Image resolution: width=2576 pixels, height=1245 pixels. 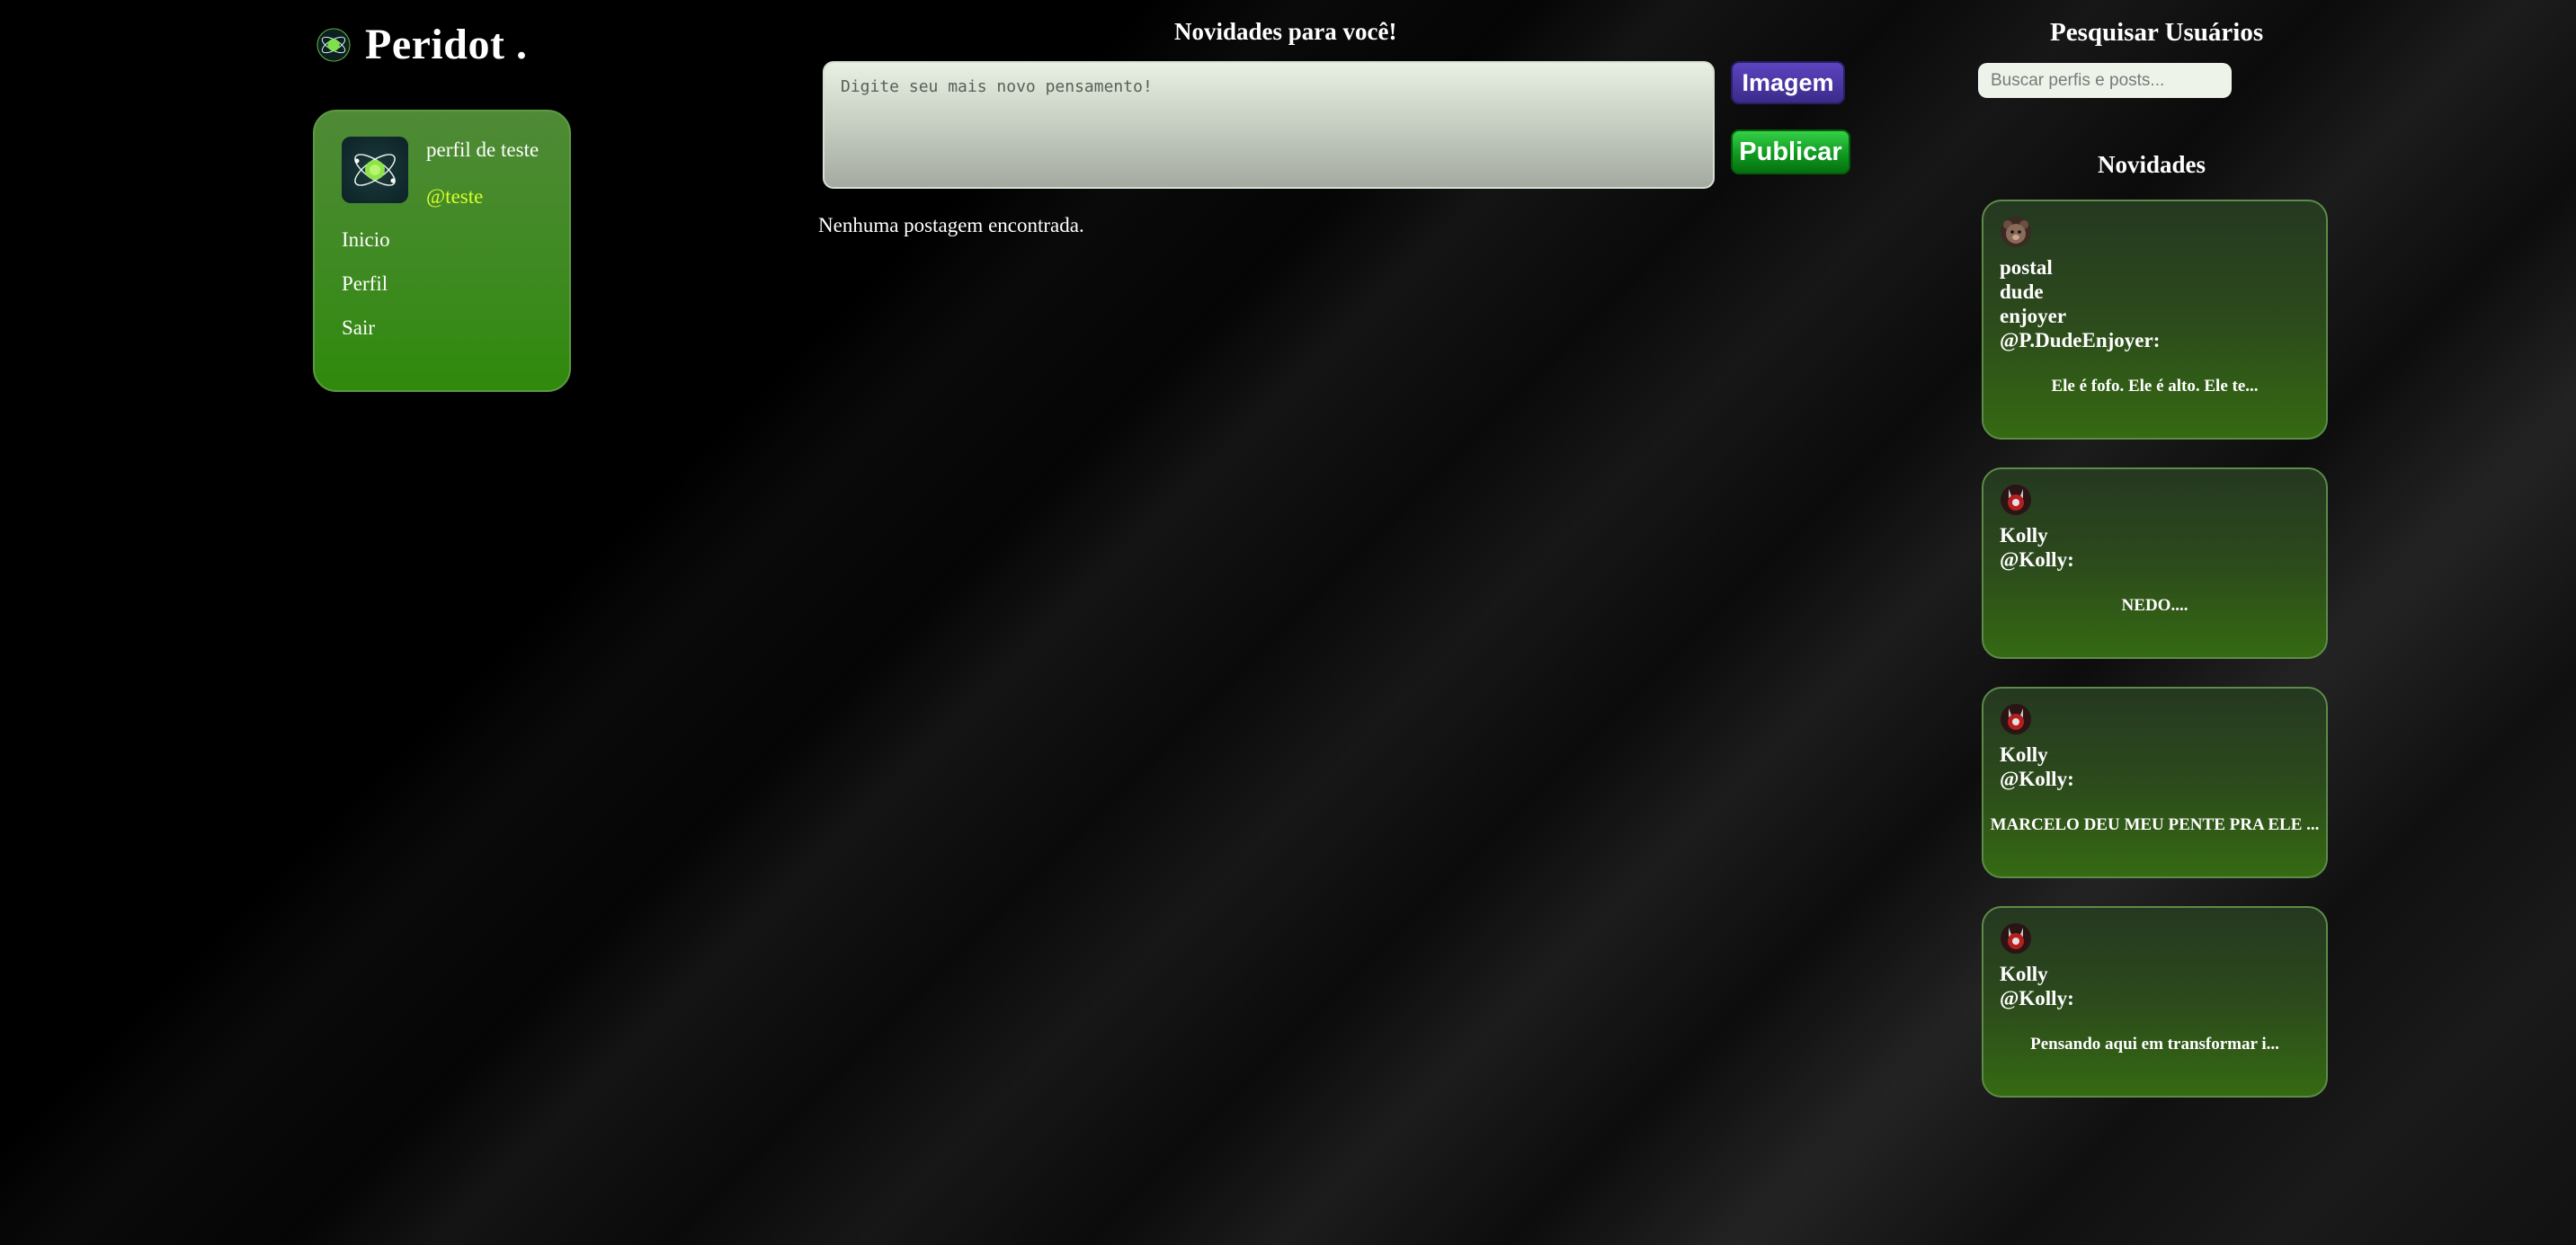 I want to click on post-author-name: dude, so click(x=2022, y=291).